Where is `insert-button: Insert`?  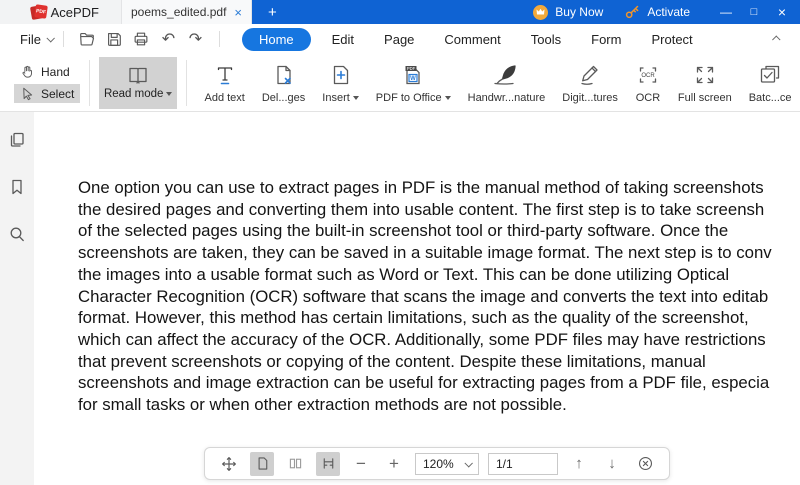 insert-button: Insert is located at coordinates (340, 83).